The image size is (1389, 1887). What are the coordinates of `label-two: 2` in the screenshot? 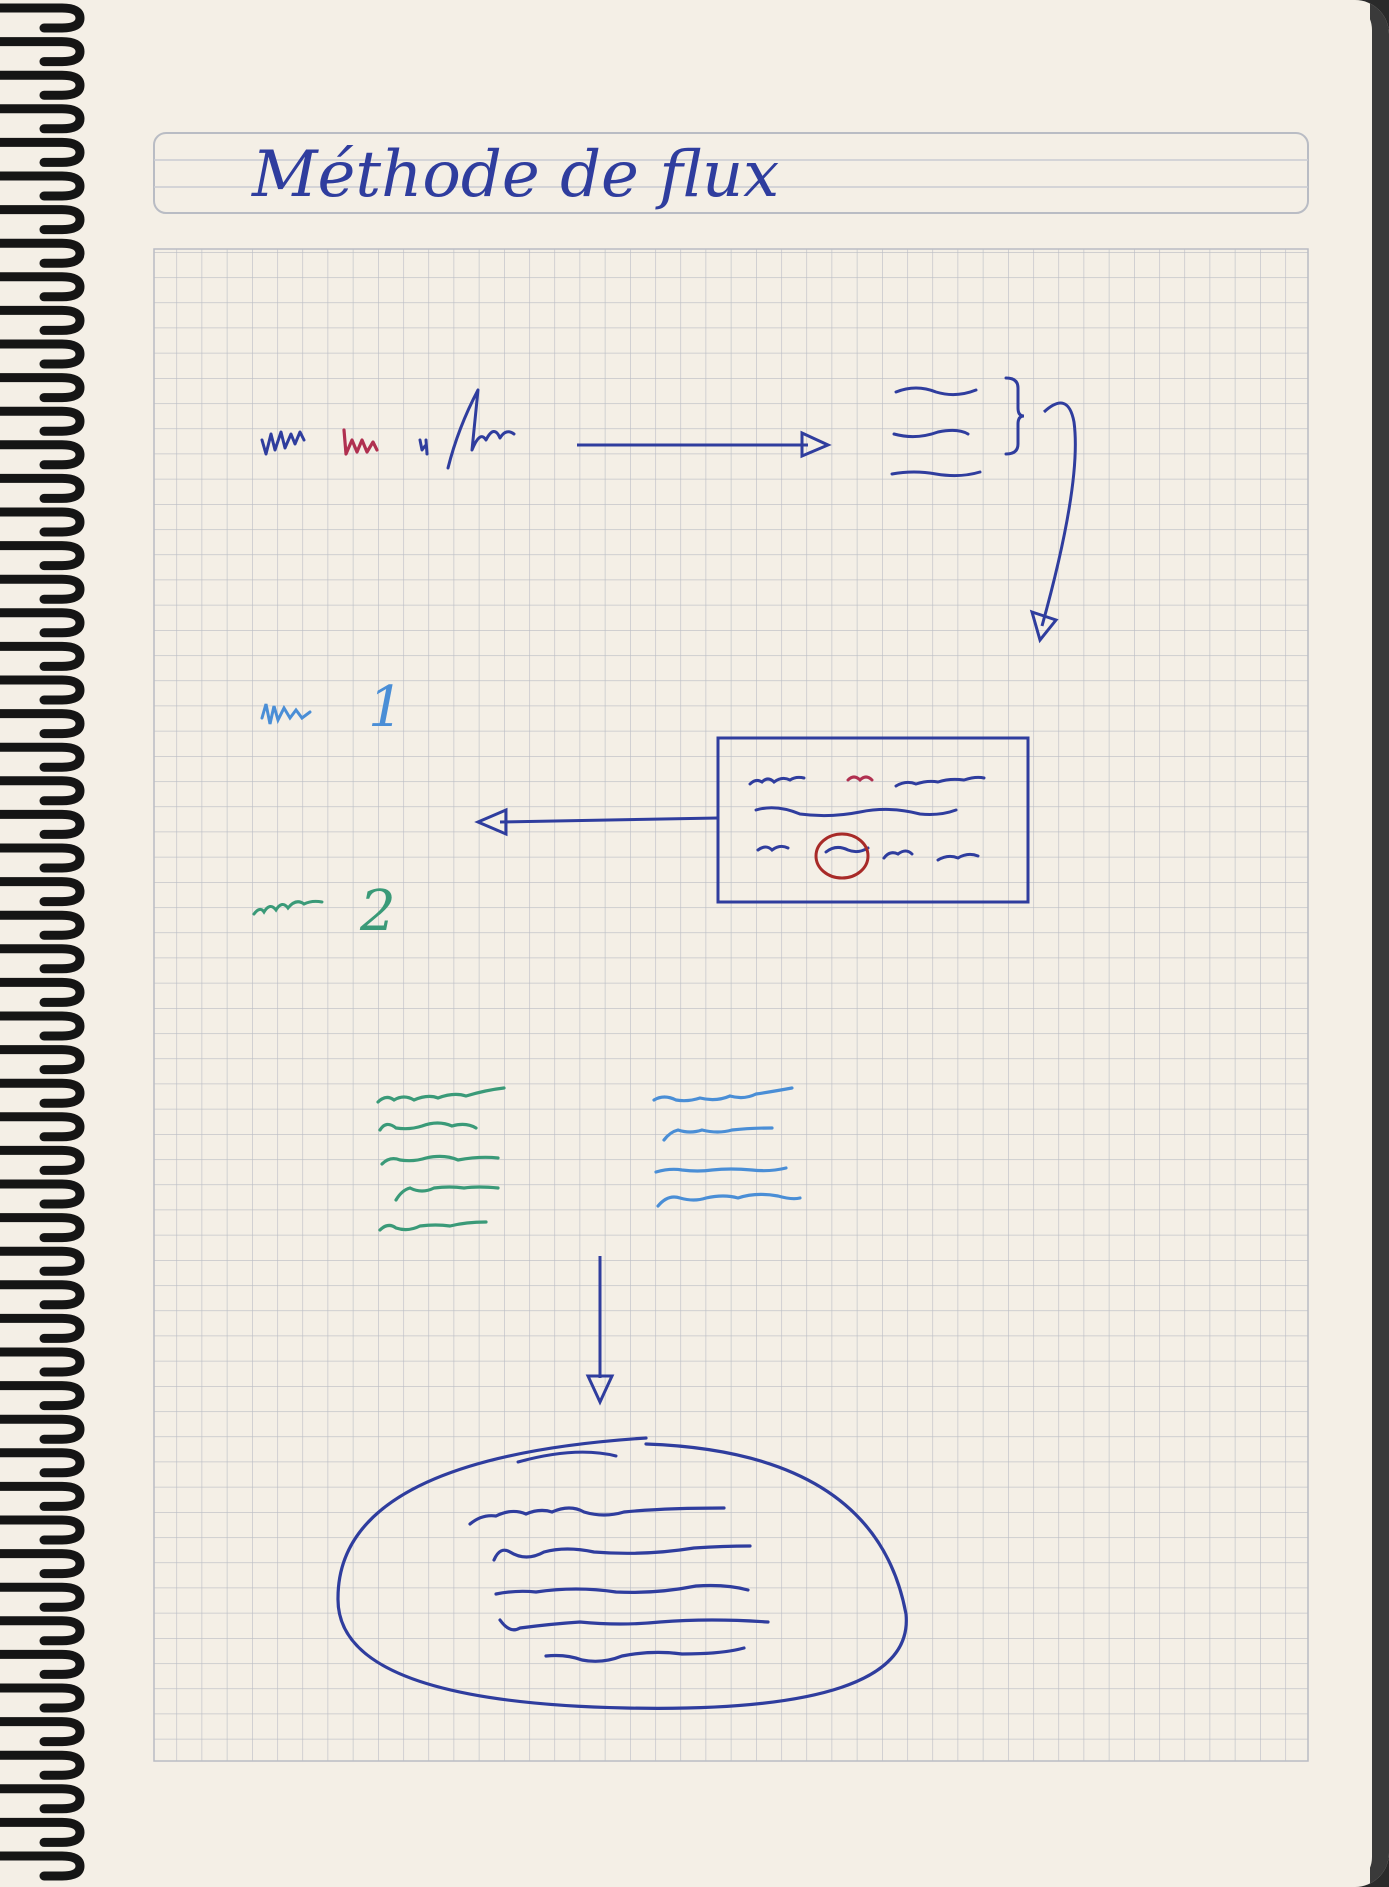 It's located at (377, 911).